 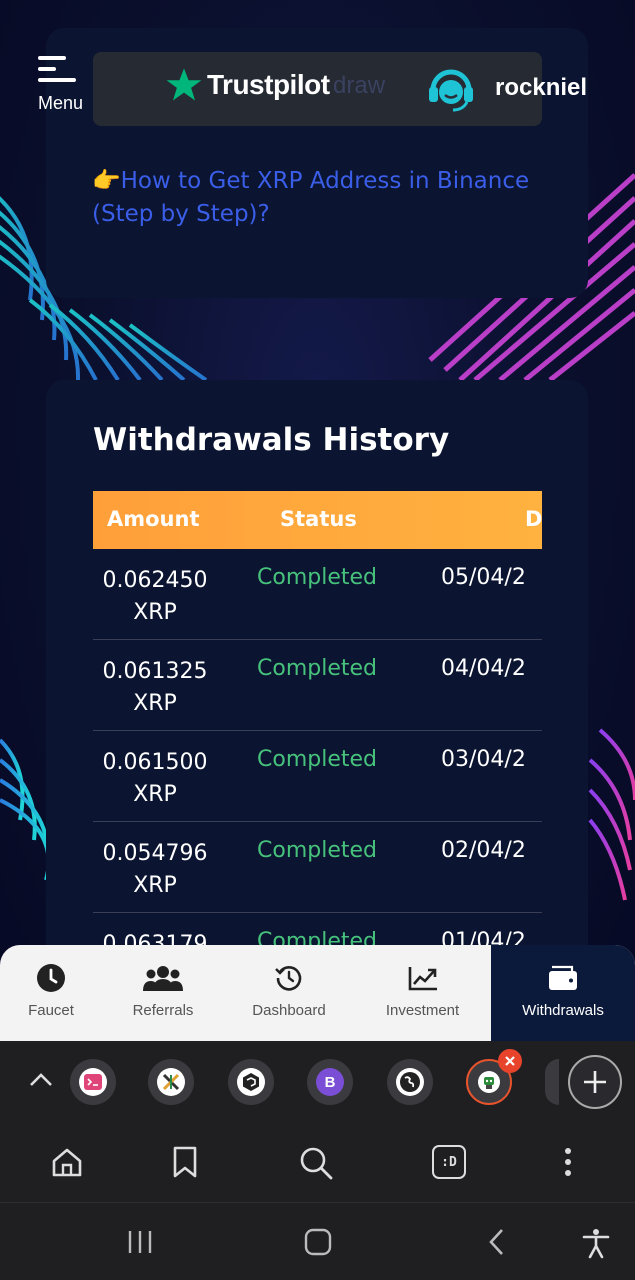 I want to click on table-row: 0.061325 XRP Completed 04/04/2, so click(x=317, y=685).